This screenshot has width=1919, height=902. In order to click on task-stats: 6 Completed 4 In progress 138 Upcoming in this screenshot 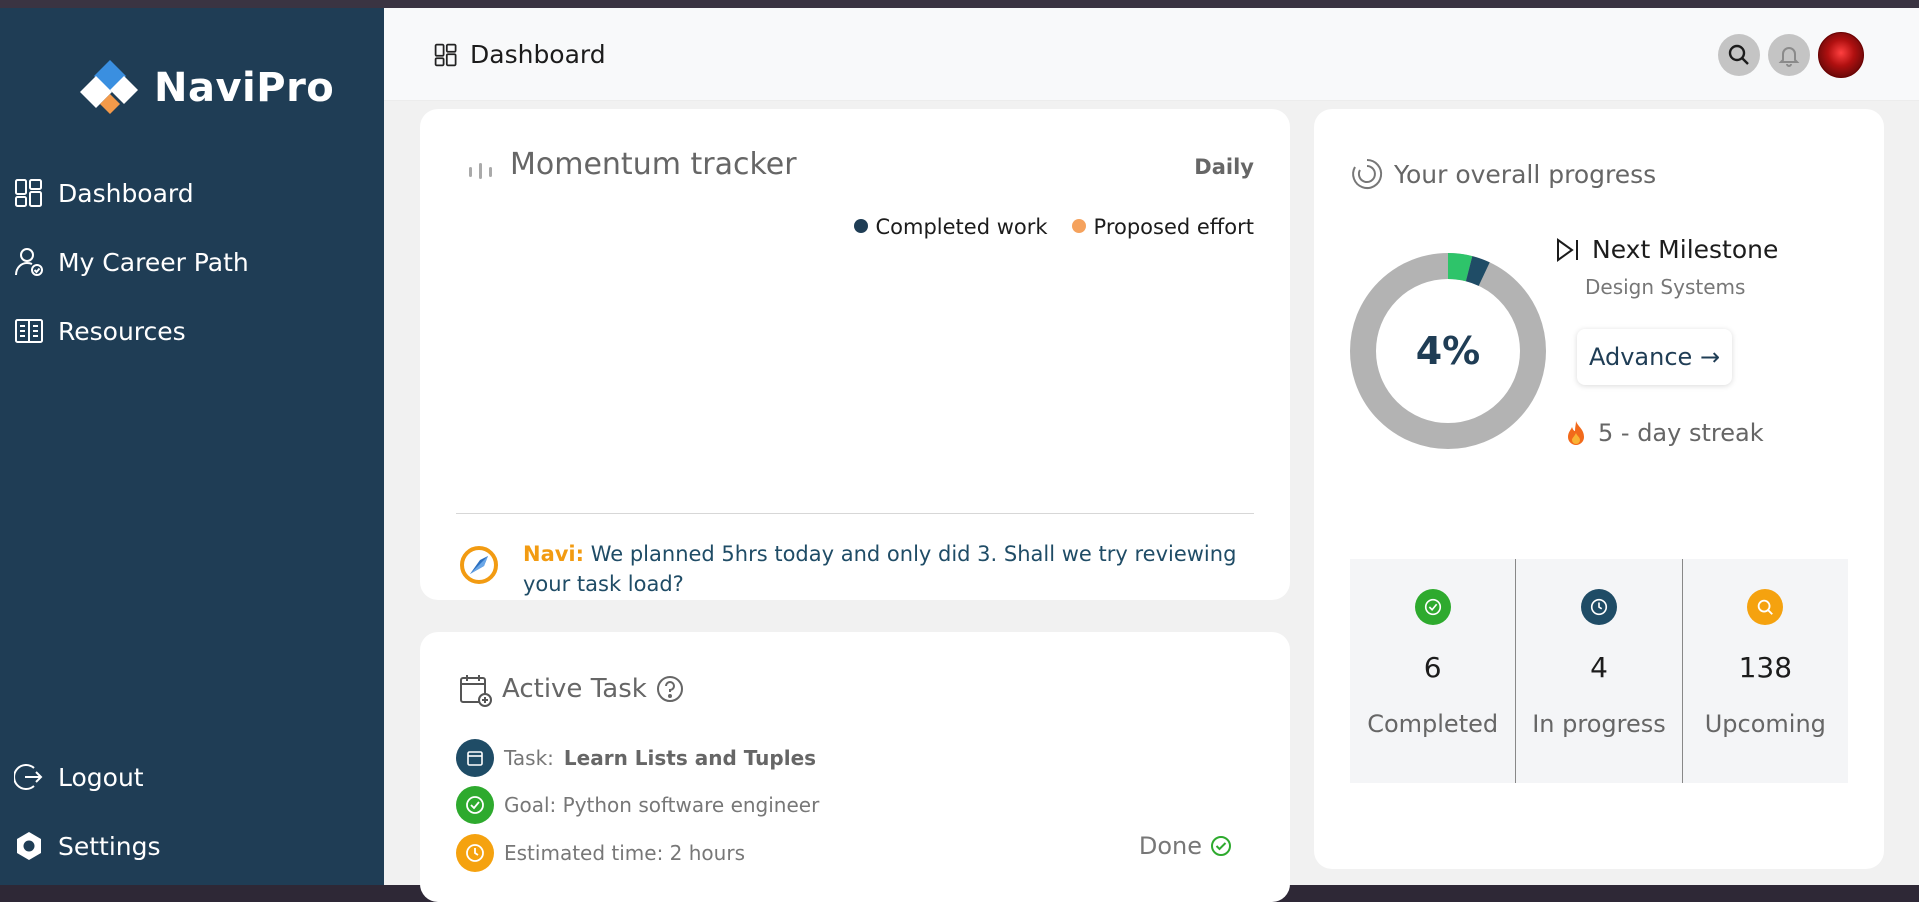, I will do `click(1599, 671)`.